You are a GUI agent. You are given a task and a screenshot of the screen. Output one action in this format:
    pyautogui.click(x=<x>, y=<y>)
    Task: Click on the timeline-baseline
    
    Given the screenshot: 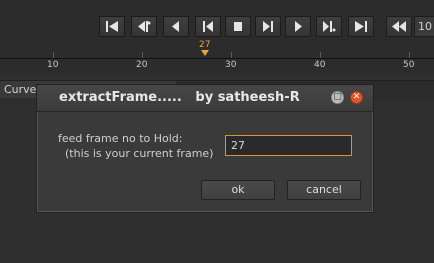 What is the action you would take?
    pyautogui.click(x=217, y=58)
    